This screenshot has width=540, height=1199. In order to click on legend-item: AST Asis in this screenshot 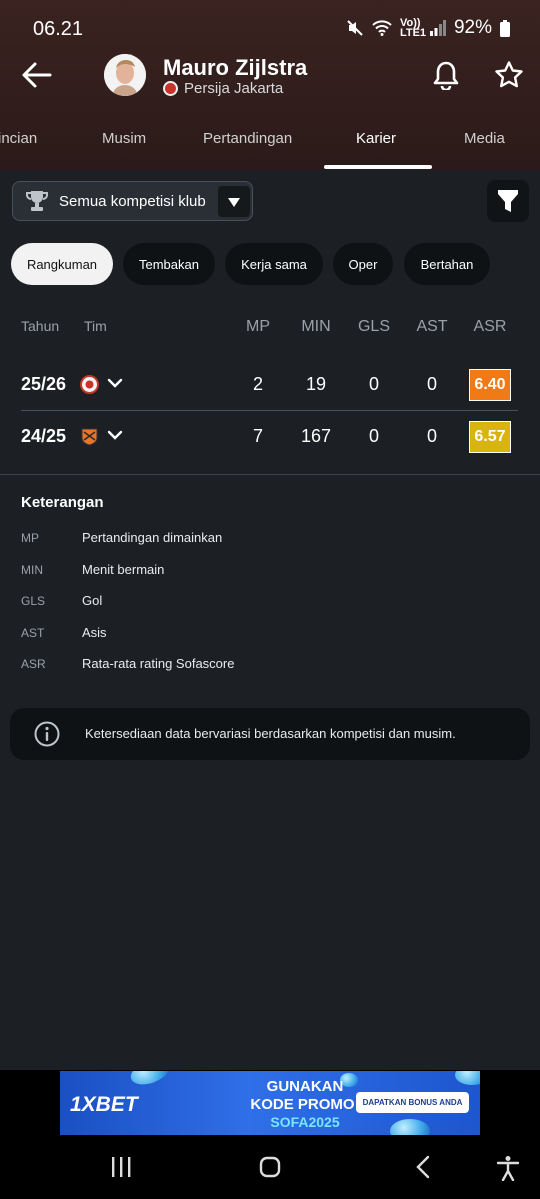, I will do `click(270, 635)`.